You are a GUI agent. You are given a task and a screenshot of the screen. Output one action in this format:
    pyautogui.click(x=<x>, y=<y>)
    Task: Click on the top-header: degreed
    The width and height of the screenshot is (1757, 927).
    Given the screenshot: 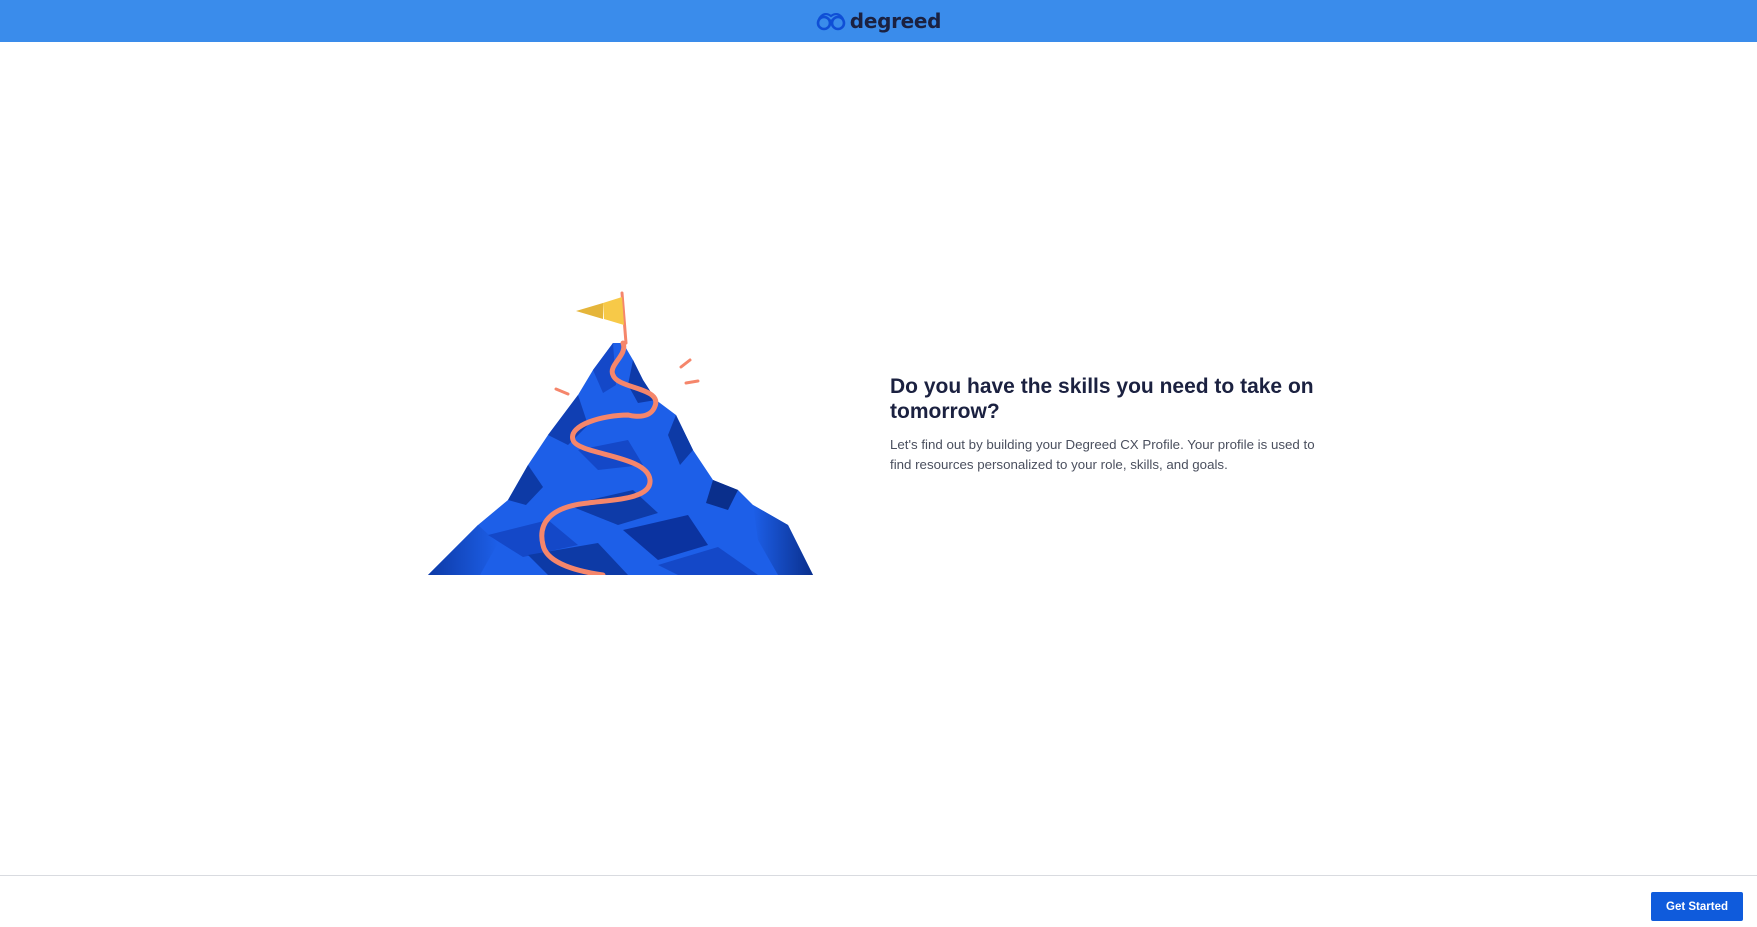 What is the action you would take?
    pyautogui.click(x=878, y=21)
    